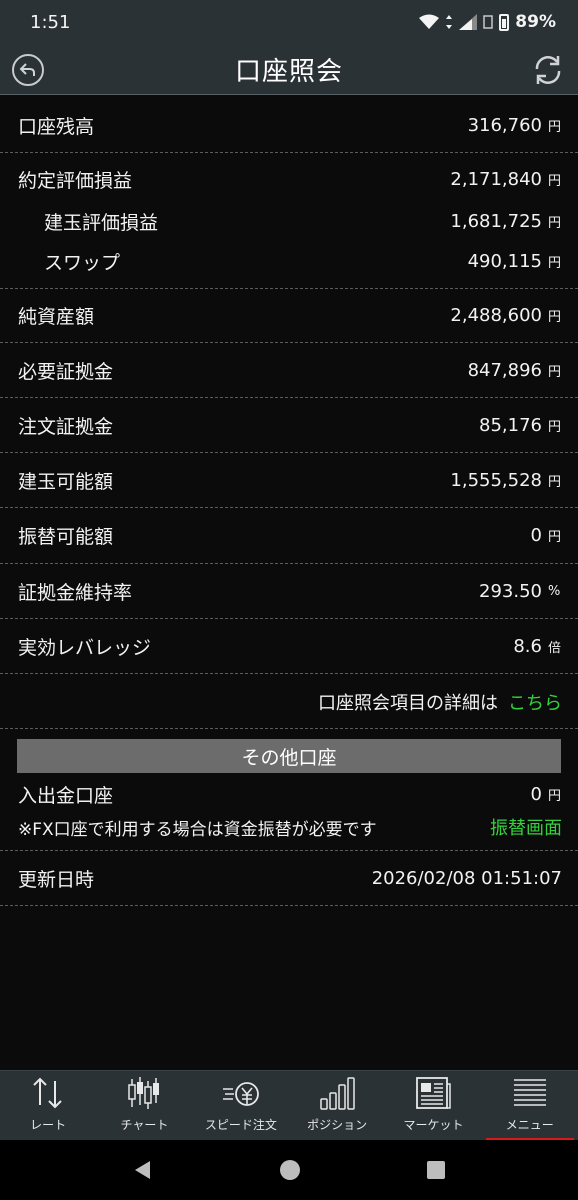 The width and height of the screenshot is (578, 1200). I want to click on bottom-tab-bar: レート チャート スピード注文 ポジション マーケット メニュー, so click(289, 1105).